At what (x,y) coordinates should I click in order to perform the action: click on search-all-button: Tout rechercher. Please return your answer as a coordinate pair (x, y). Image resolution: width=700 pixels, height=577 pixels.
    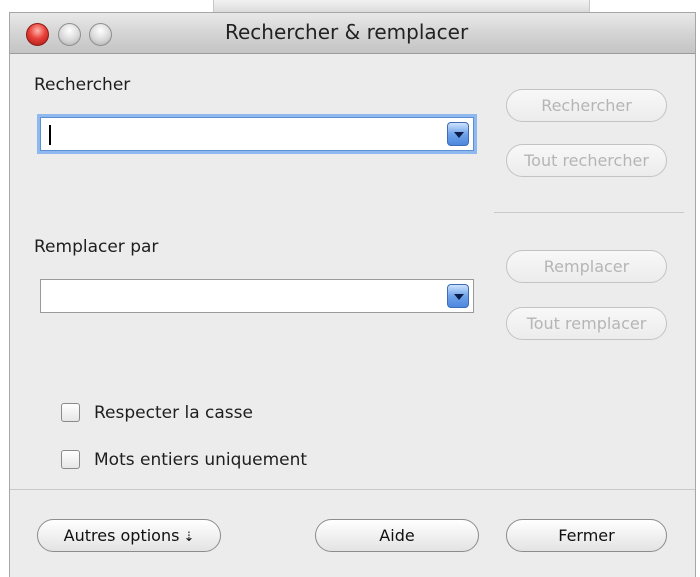
    Looking at the image, I should click on (586, 160).